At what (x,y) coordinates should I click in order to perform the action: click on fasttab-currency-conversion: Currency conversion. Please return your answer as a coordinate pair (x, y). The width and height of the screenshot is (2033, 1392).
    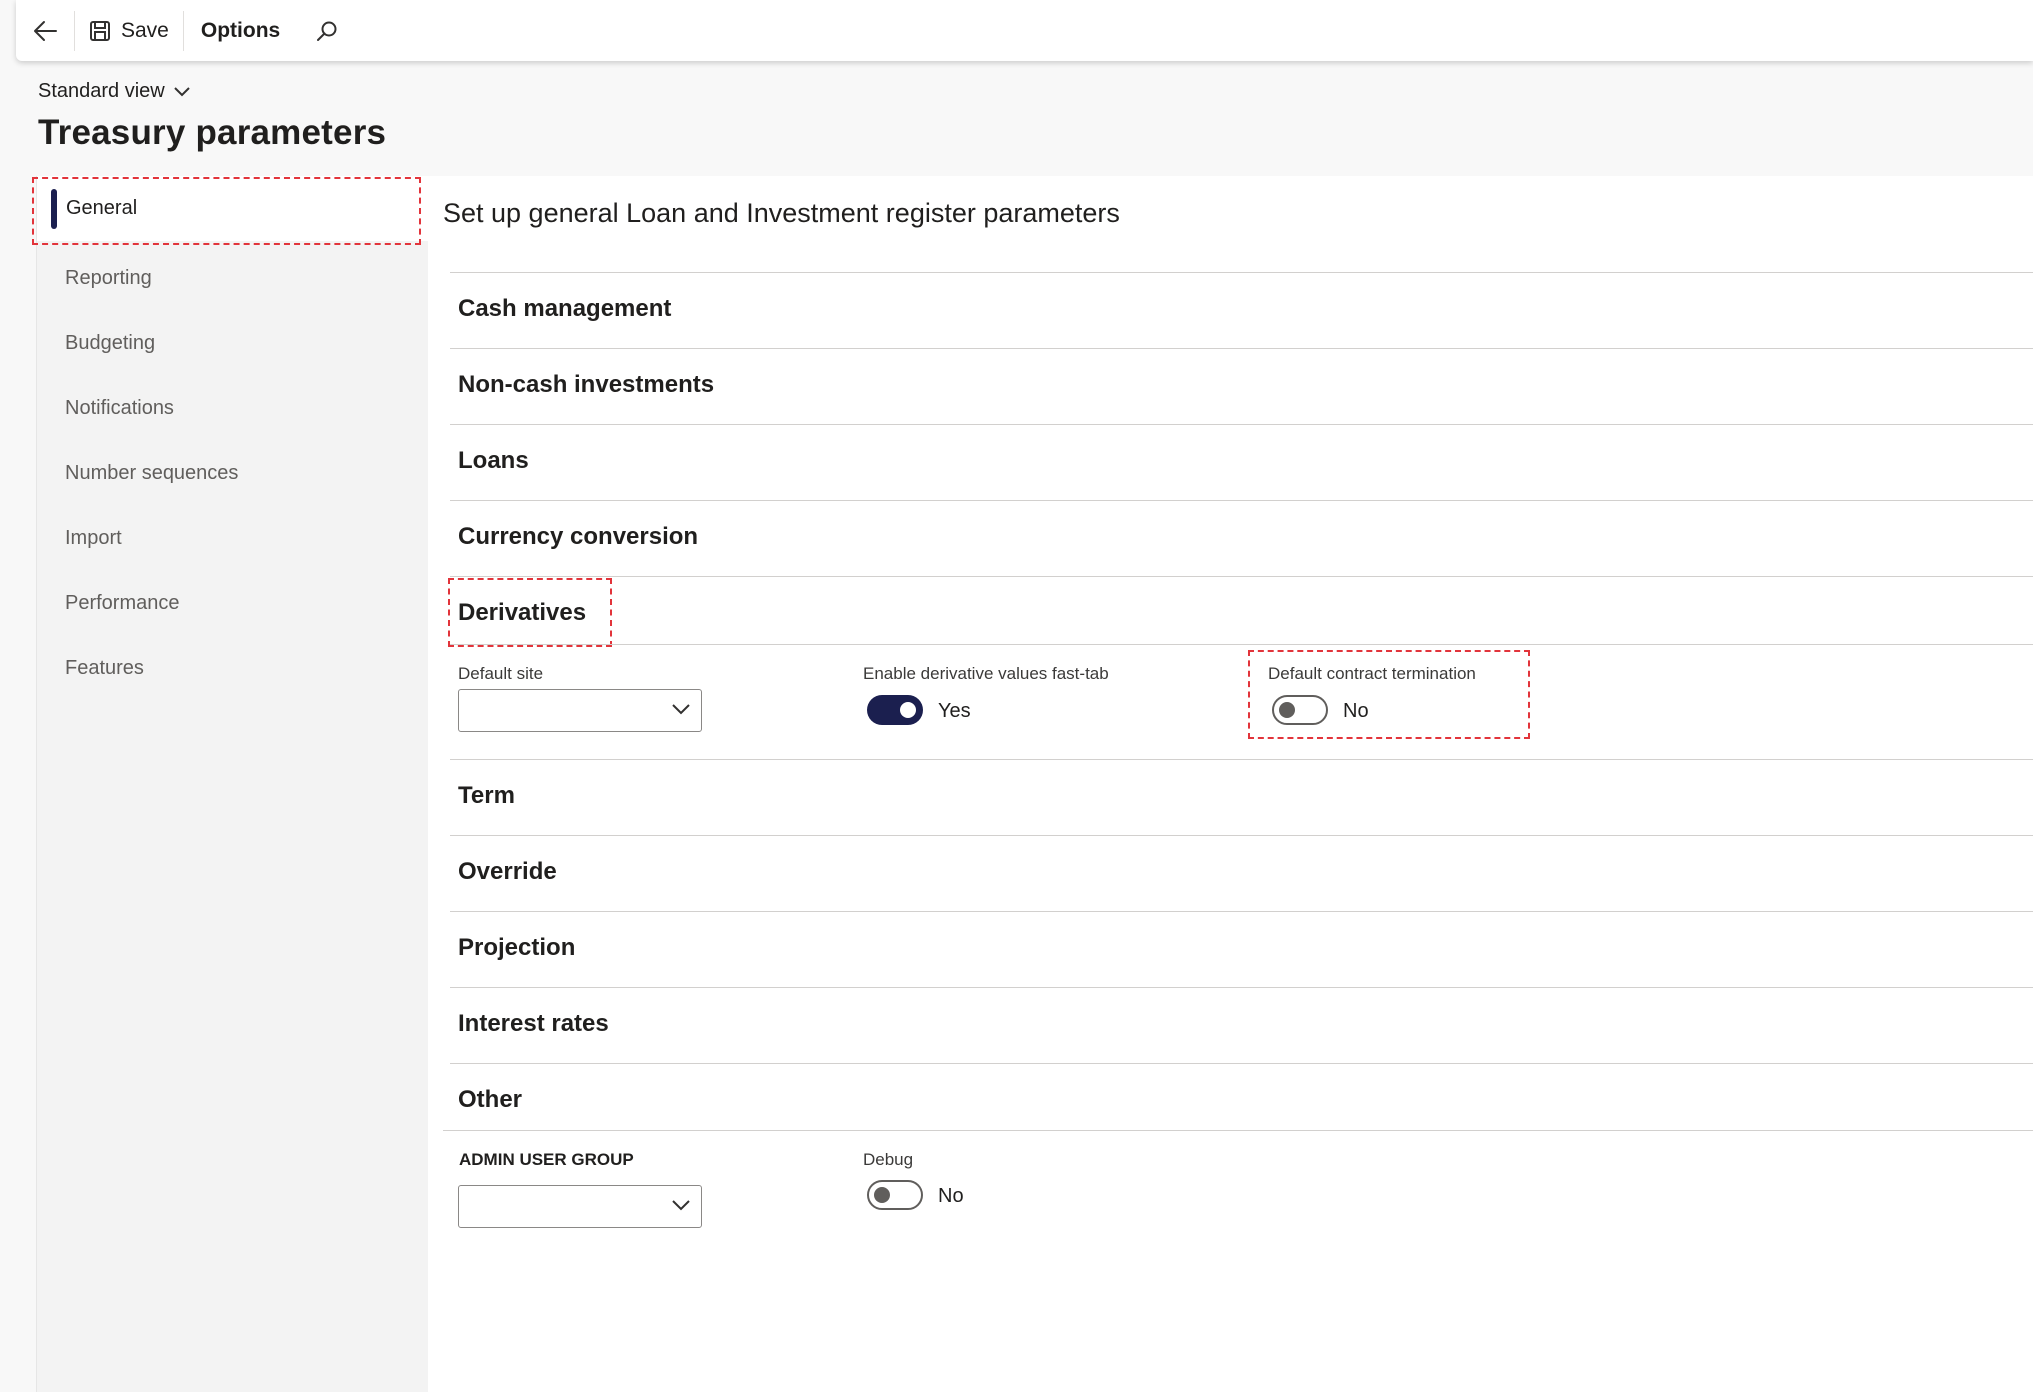
    Looking at the image, I should click on (1241, 538).